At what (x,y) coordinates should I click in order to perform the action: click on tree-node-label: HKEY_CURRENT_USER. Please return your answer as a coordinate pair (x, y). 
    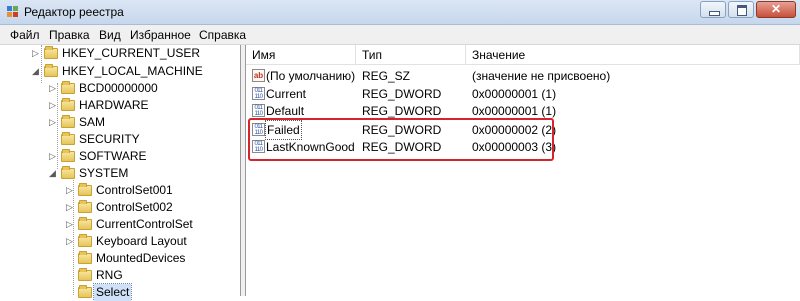
    Looking at the image, I should click on (131, 53).